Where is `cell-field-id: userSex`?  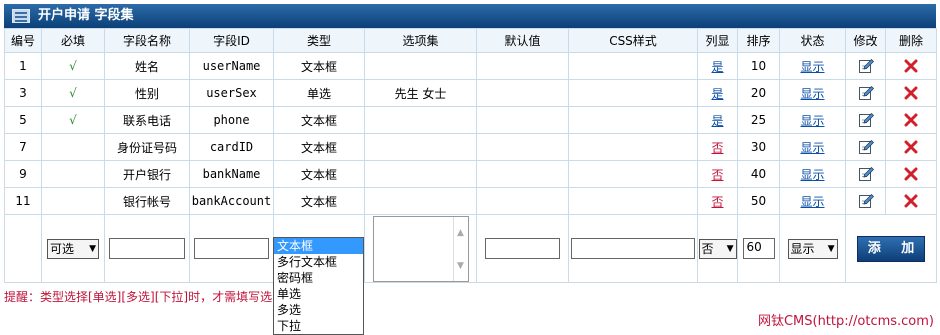 cell-field-id: userSex is located at coordinates (231, 93).